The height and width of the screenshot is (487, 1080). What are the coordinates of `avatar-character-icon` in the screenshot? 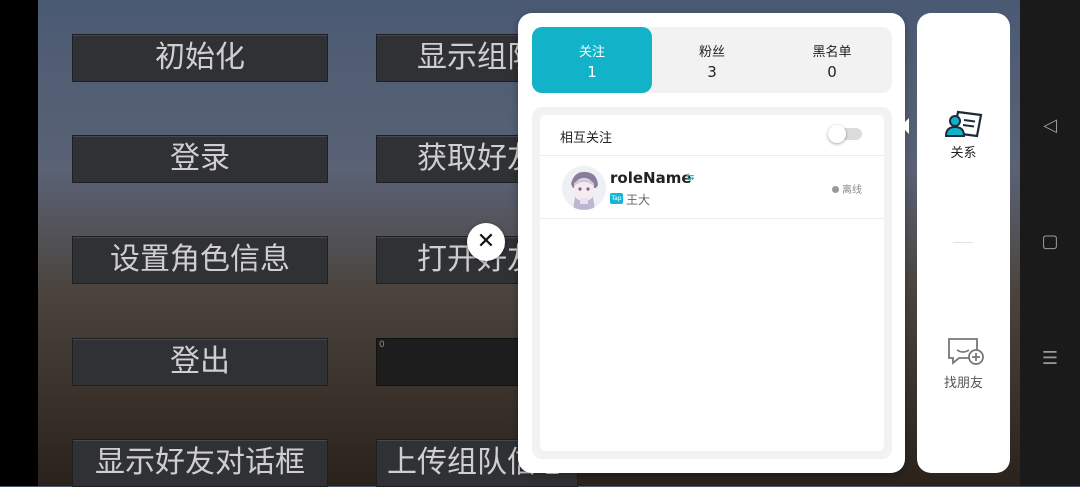 It's located at (584, 188).